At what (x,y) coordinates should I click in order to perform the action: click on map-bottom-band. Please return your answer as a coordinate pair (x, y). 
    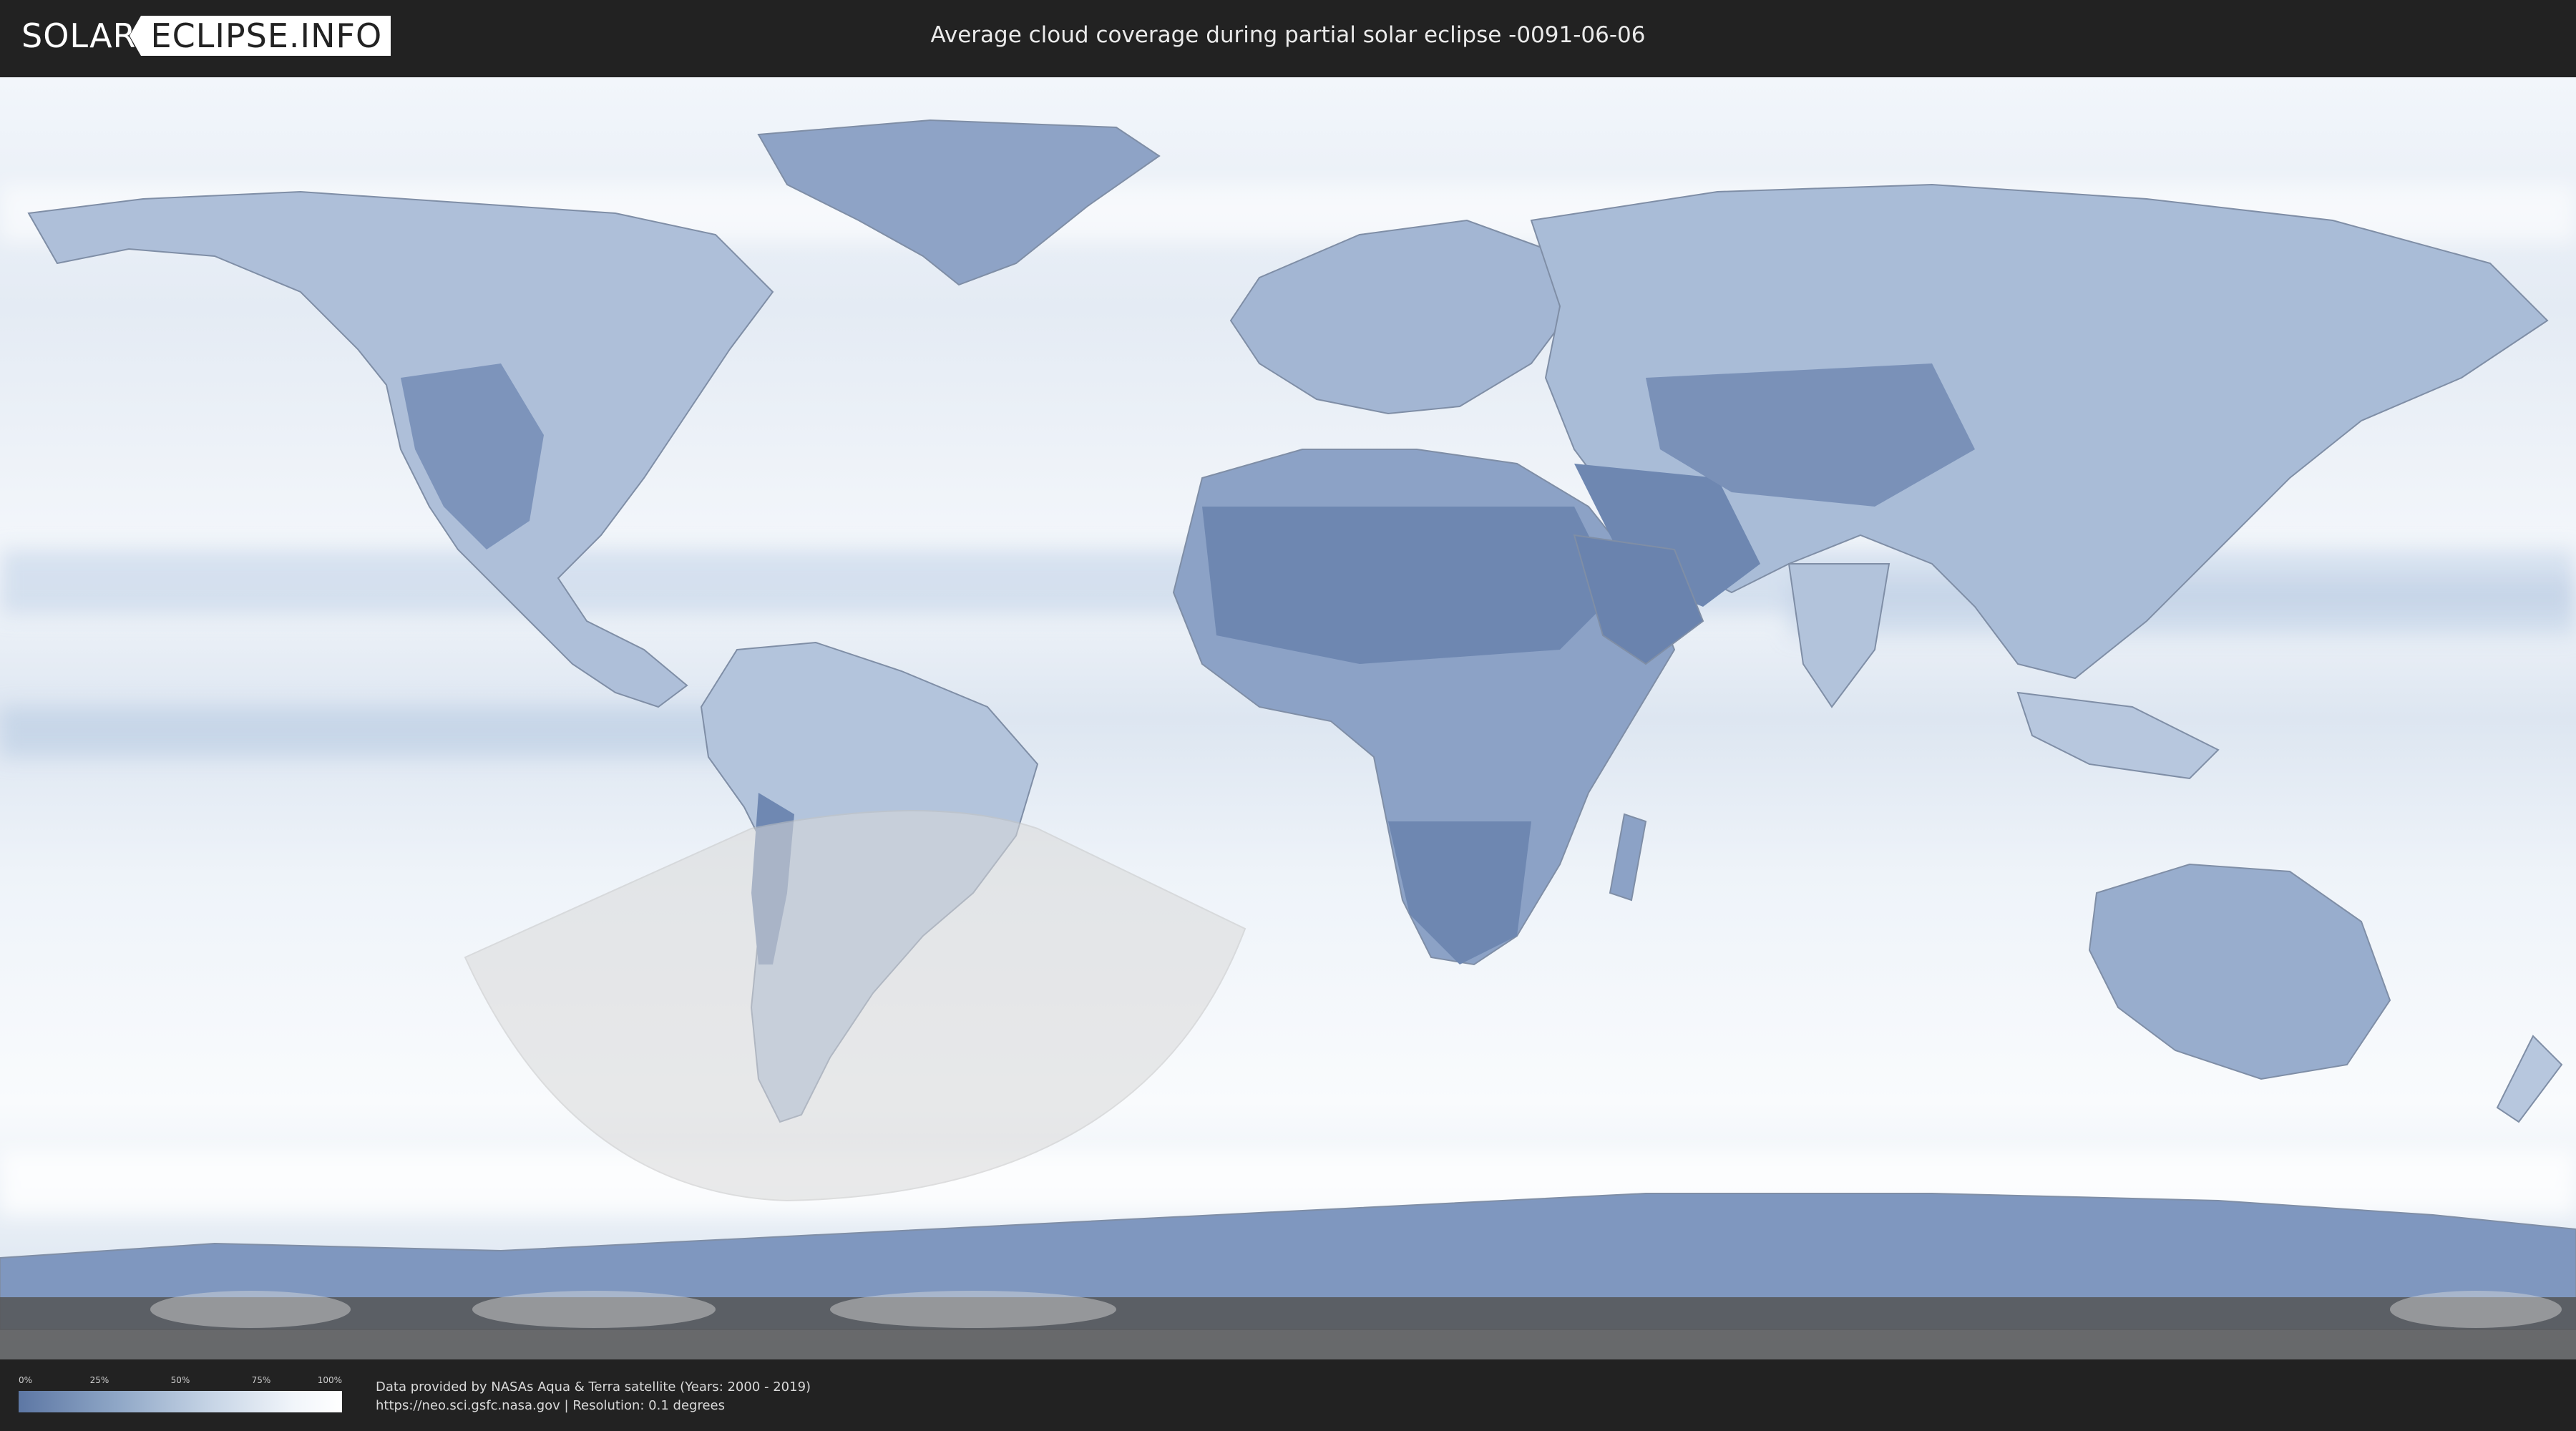
    Looking at the image, I should click on (1288, 1328).